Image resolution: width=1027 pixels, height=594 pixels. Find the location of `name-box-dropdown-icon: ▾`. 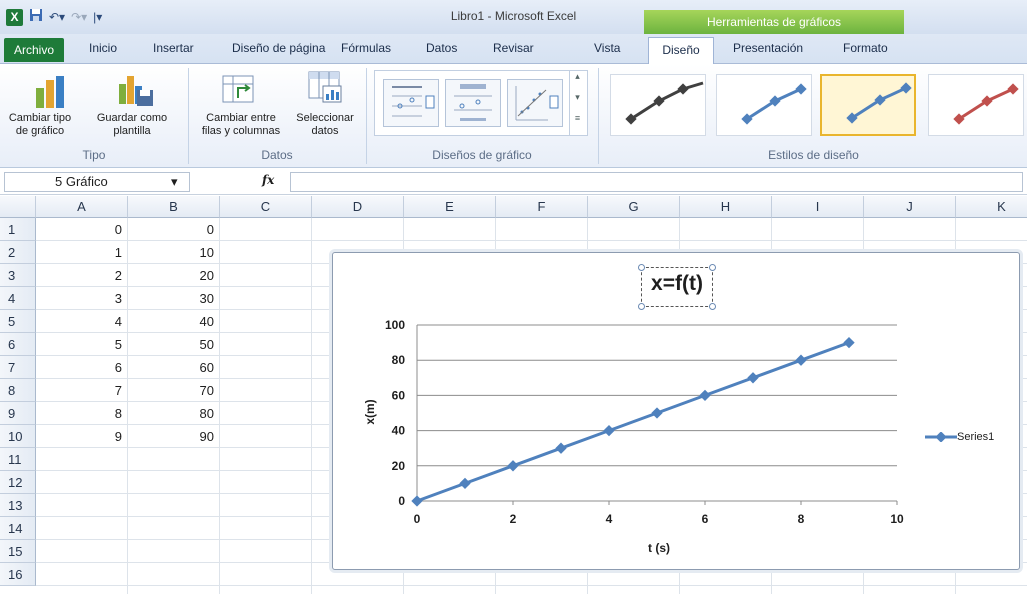

name-box-dropdown-icon: ▾ is located at coordinates (174, 182).